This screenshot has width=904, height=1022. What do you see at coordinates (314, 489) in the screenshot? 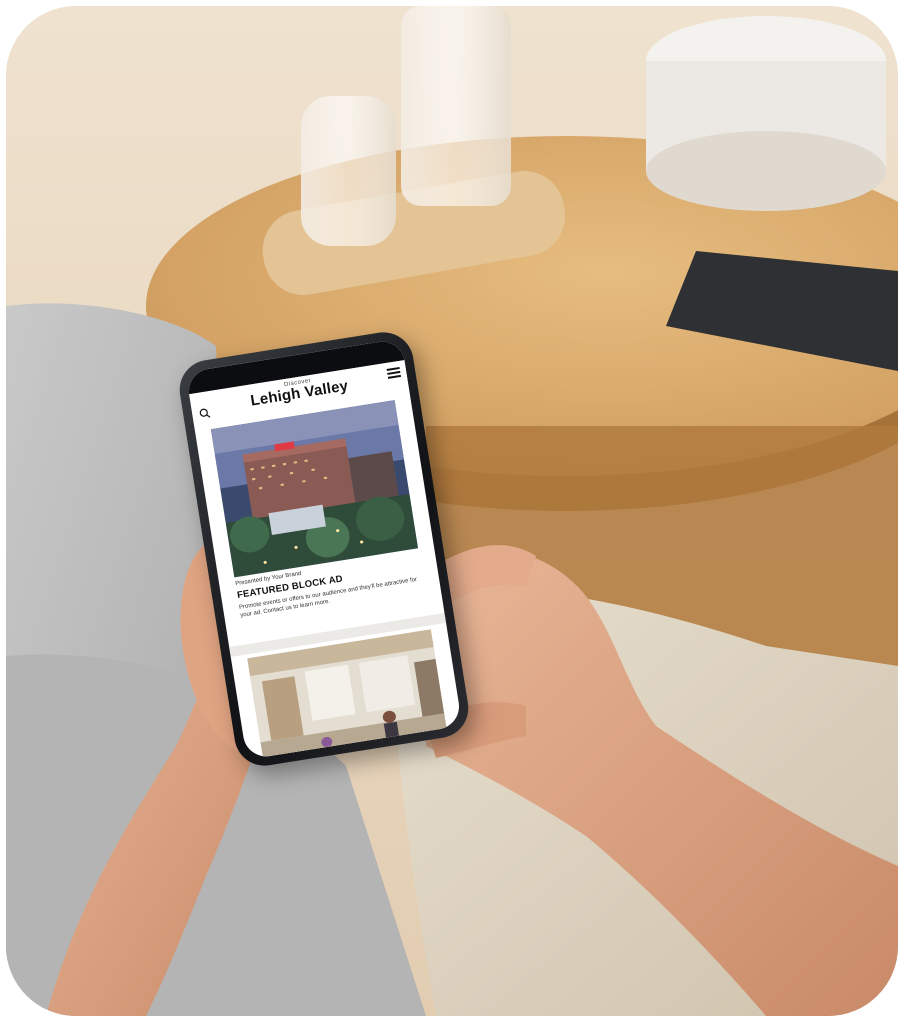
I see `featured-hotel-image` at bounding box center [314, 489].